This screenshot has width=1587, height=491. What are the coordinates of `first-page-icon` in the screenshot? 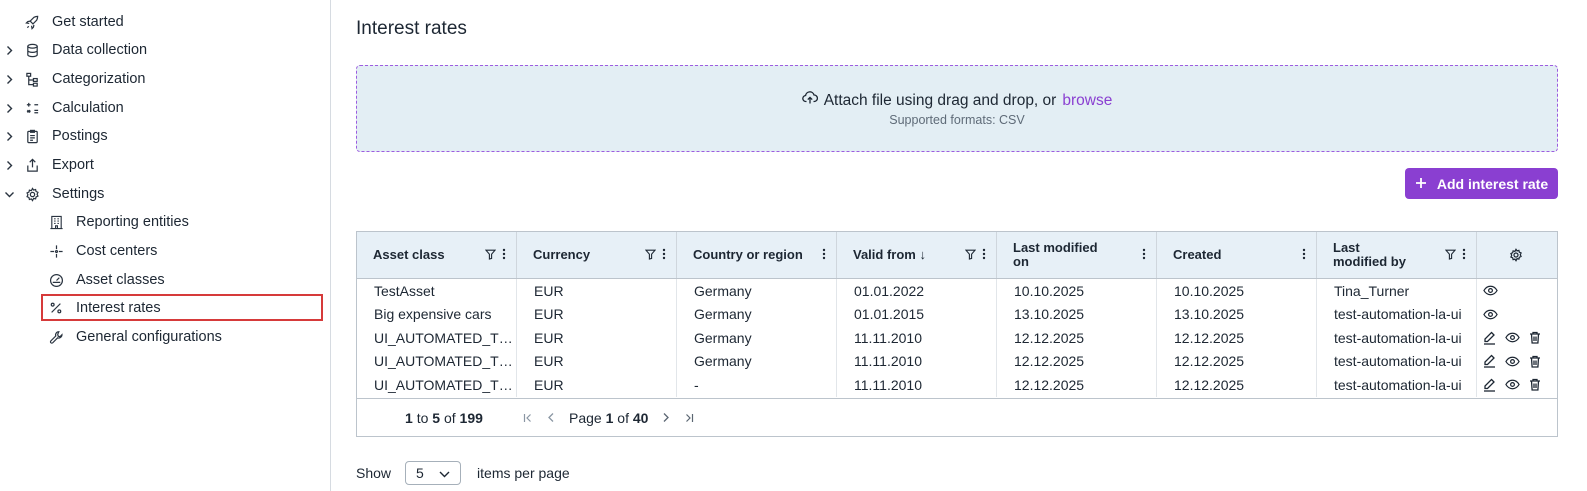 It's located at (528, 418).